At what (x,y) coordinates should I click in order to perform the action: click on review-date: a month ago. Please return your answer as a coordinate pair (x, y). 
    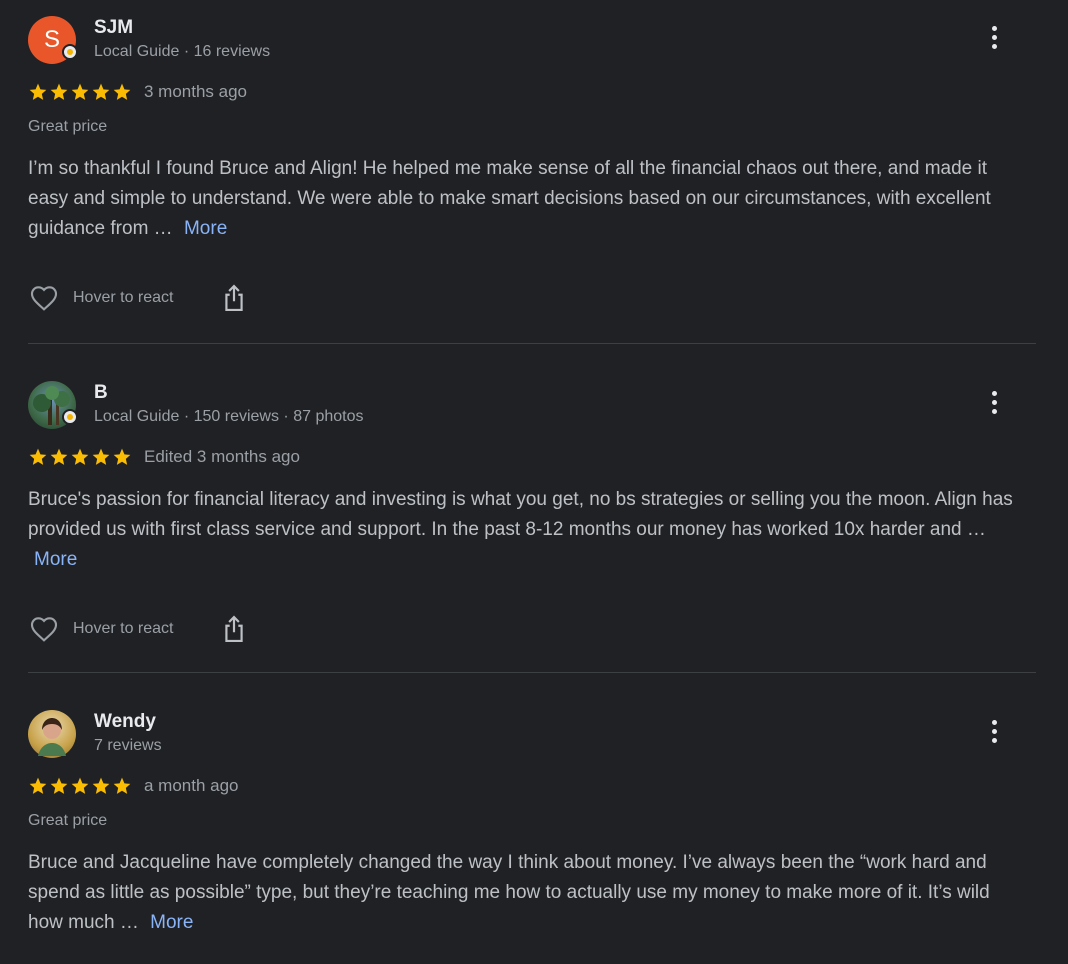
    Looking at the image, I should click on (191, 785).